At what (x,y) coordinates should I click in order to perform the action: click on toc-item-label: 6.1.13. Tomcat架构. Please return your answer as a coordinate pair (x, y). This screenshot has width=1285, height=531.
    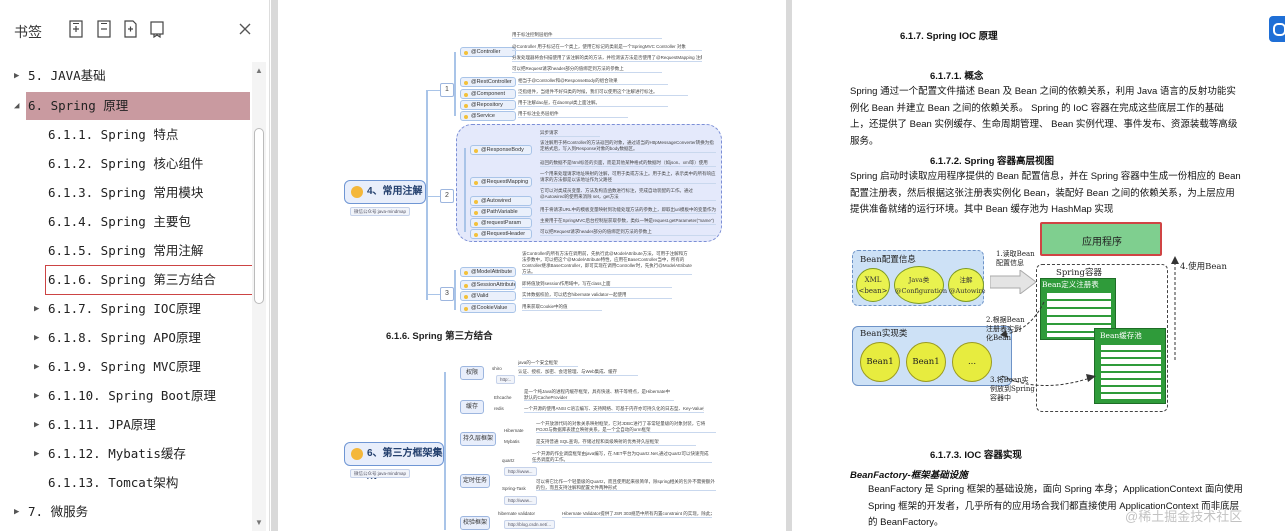
    Looking at the image, I should click on (113, 482).